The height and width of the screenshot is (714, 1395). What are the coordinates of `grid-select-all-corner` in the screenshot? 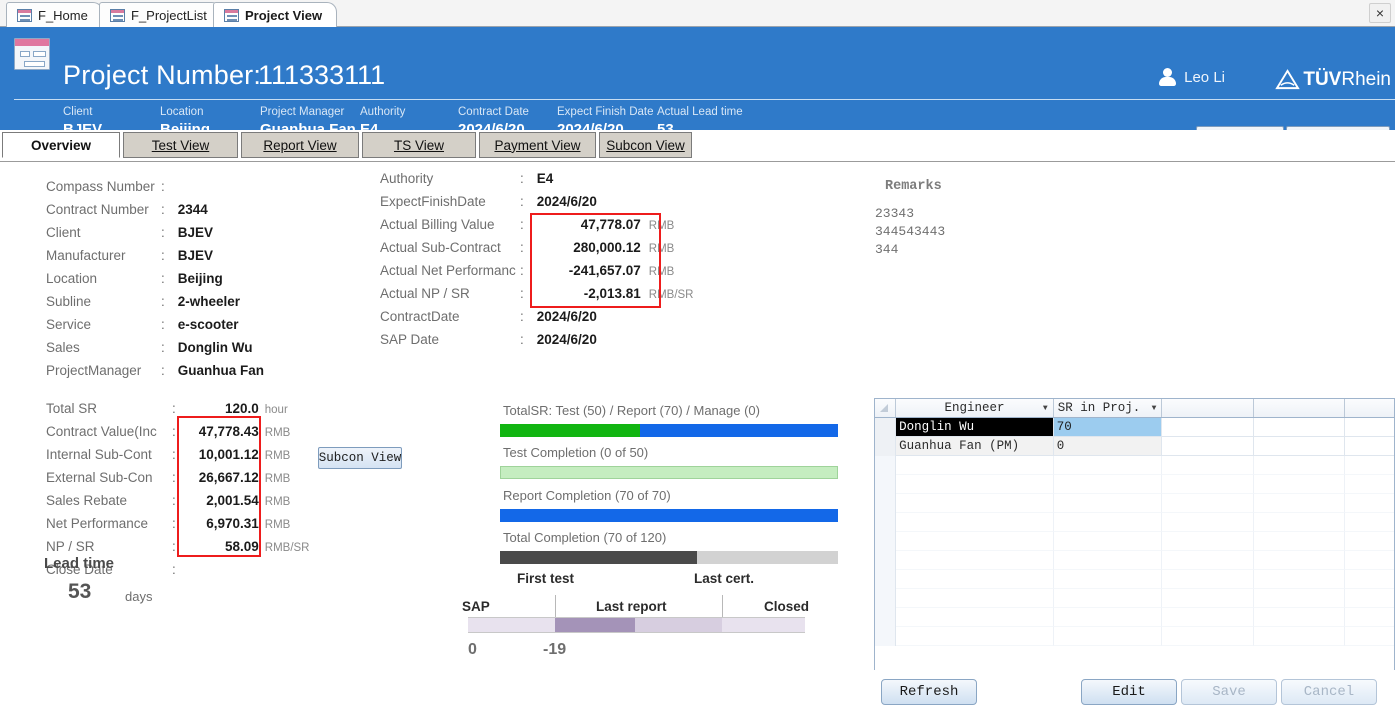 It's located at (886, 408).